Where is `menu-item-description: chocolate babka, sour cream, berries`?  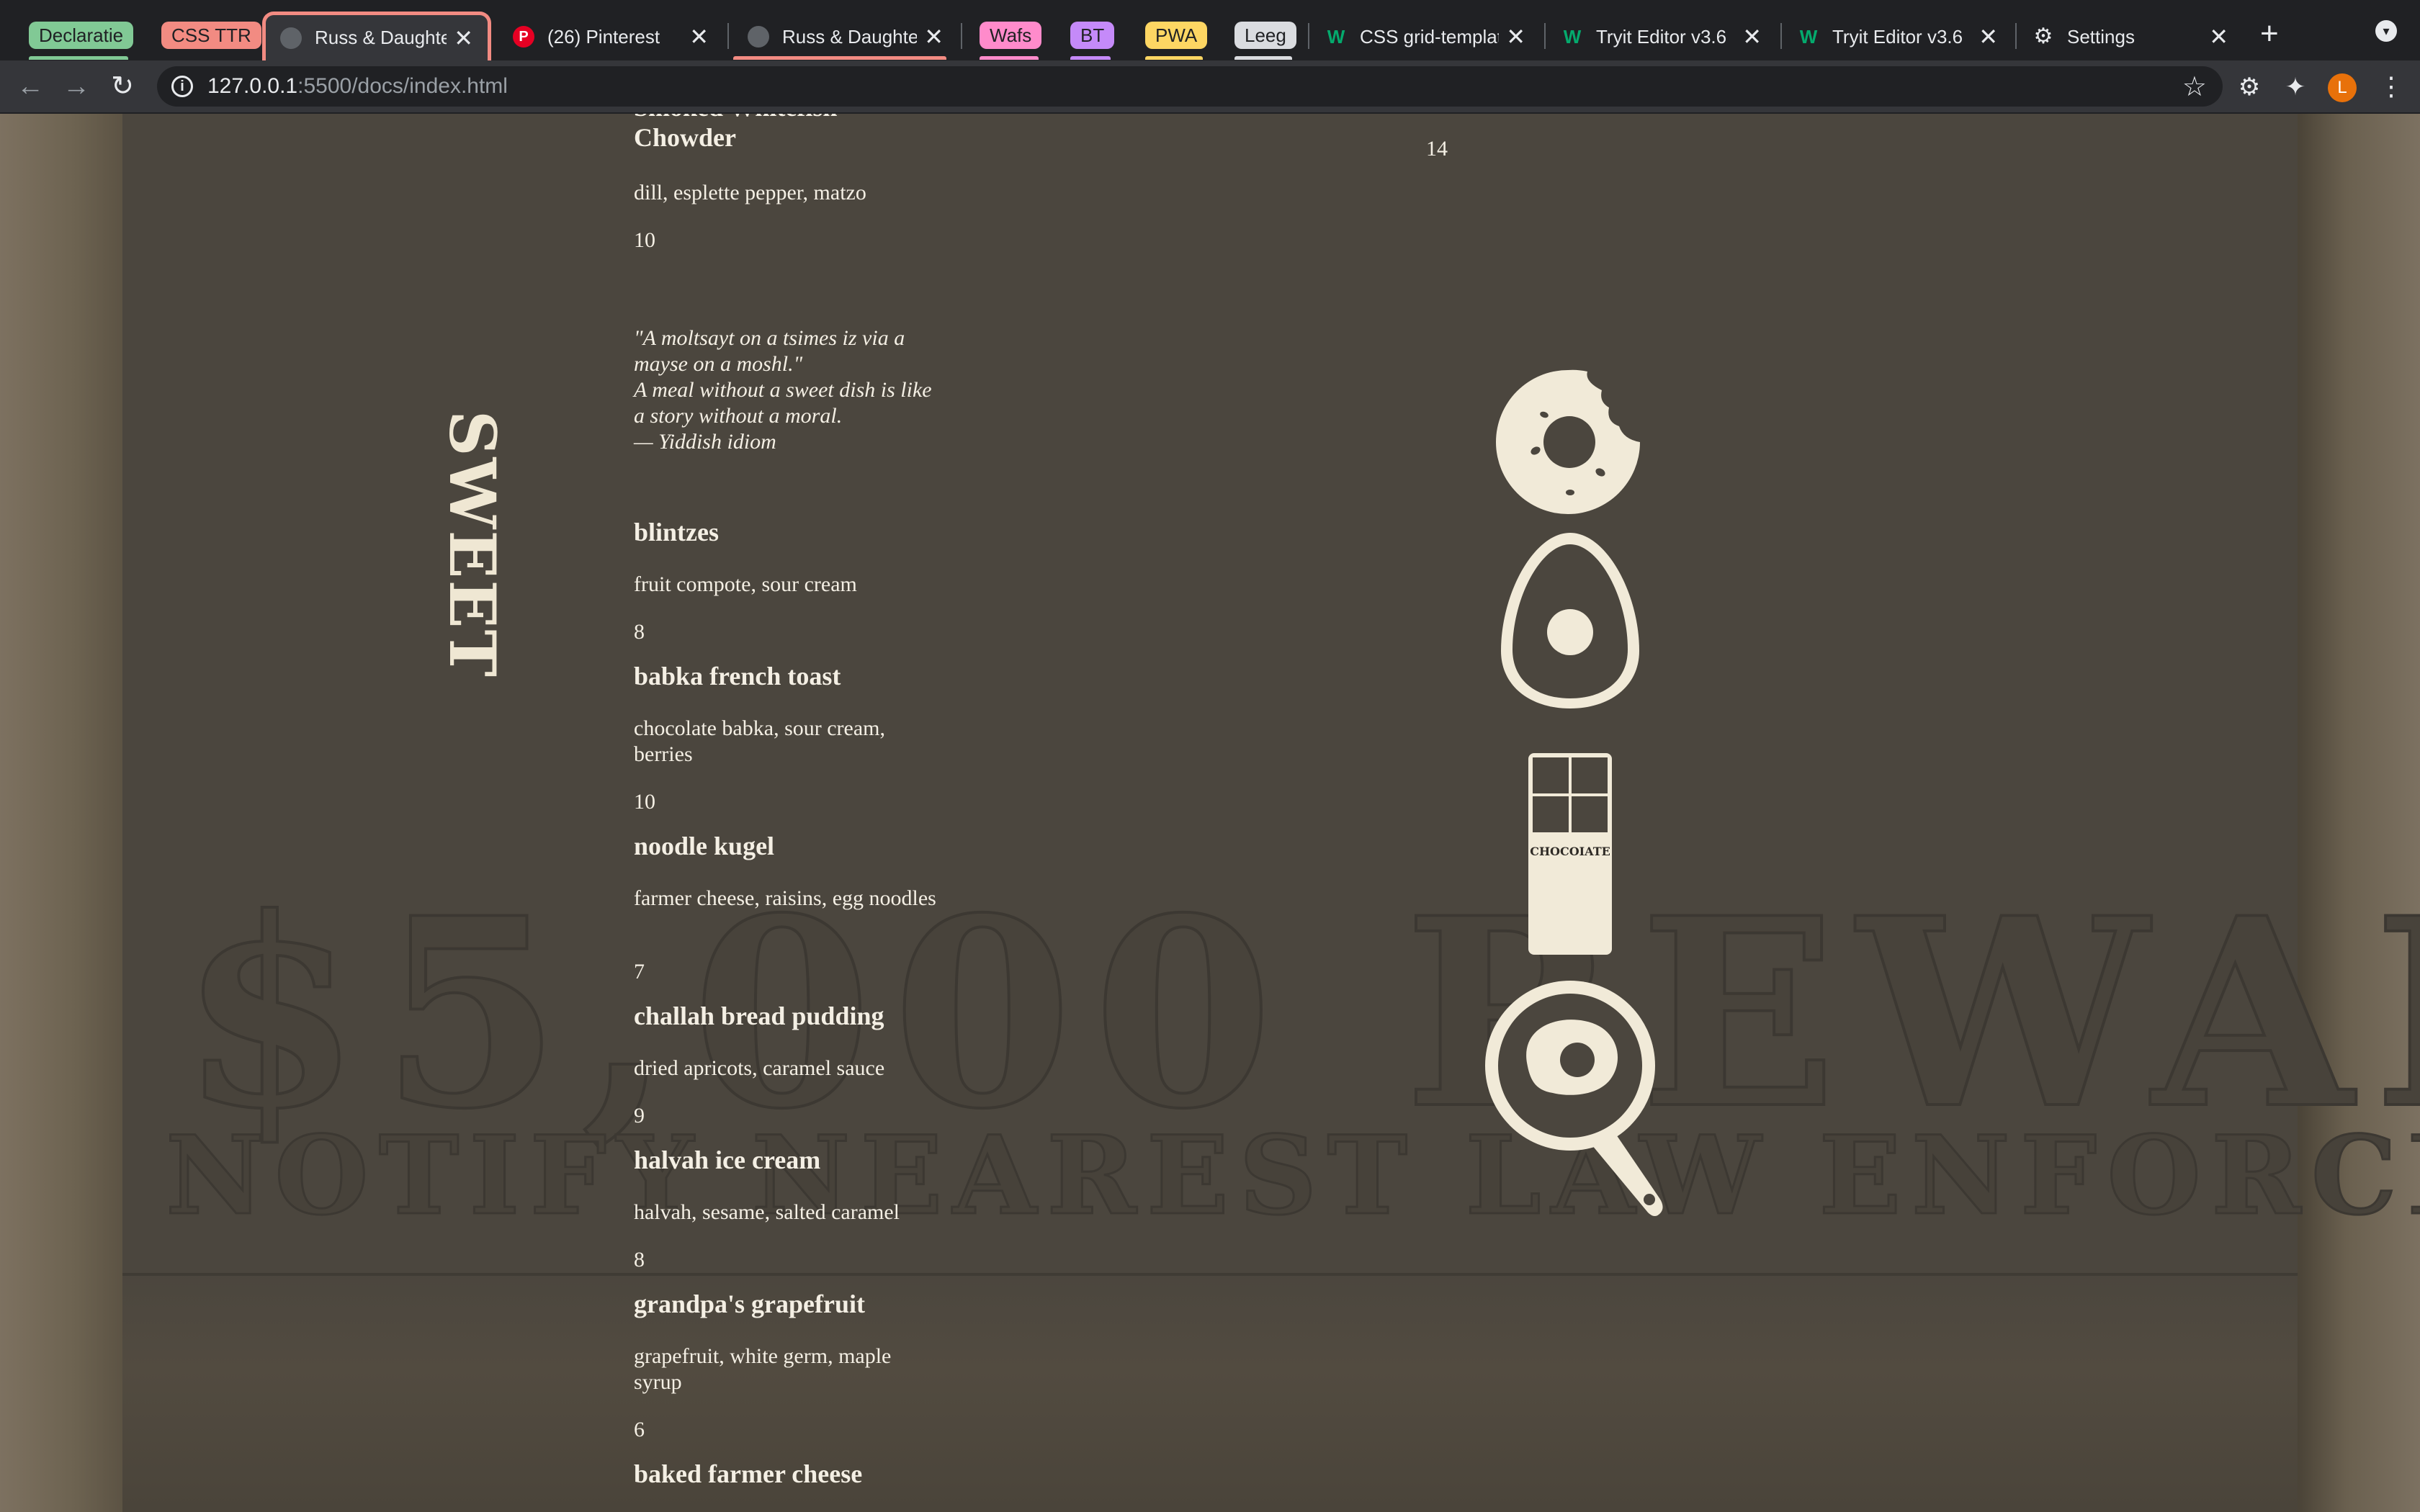 menu-item-description: chocolate babka, sour cream, berries is located at coordinates (759, 741).